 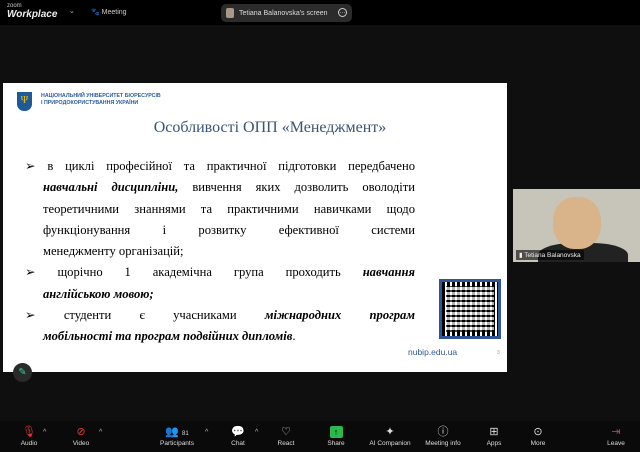 I want to click on apps-button: ⊞ Apps, so click(x=494, y=436).